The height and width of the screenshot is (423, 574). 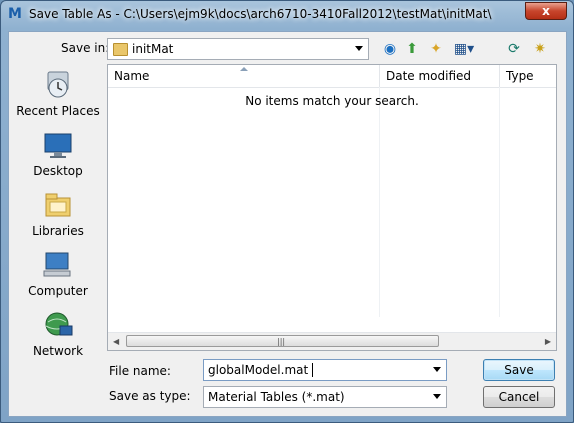 What do you see at coordinates (332, 76) in the screenshot?
I see `file-list-header: Name Date modified Type` at bounding box center [332, 76].